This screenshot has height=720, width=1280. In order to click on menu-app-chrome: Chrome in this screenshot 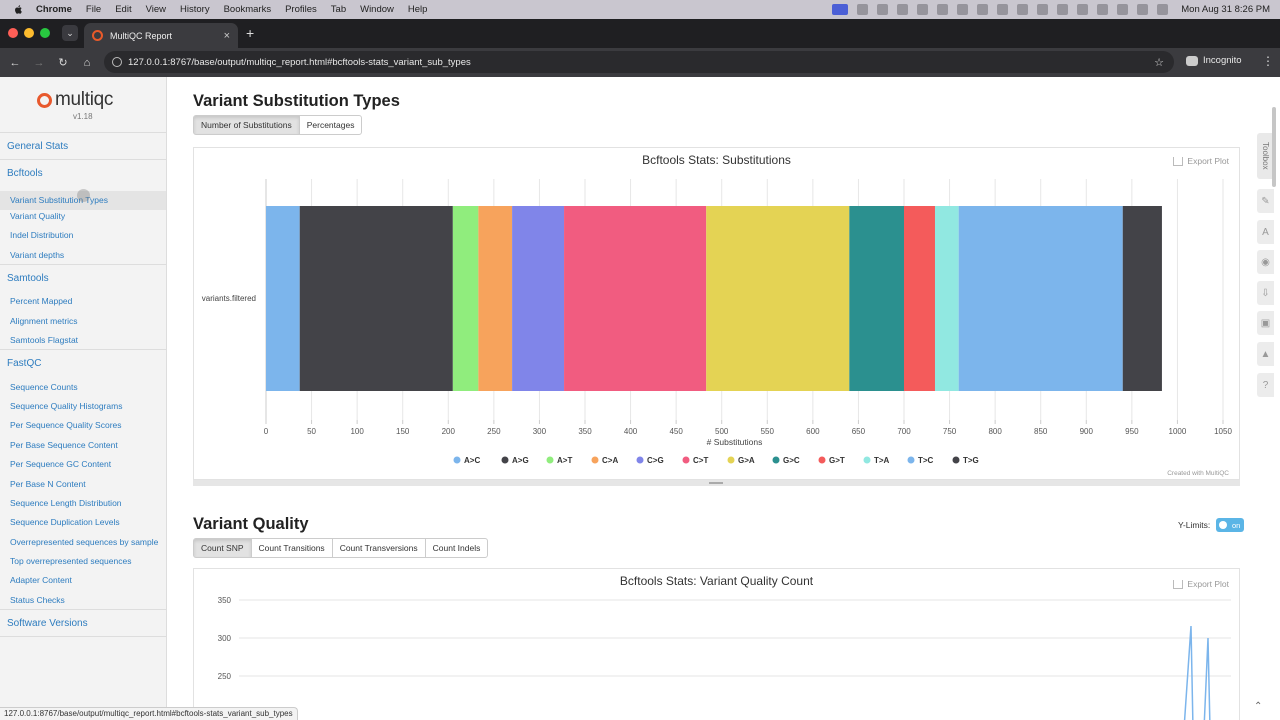, I will do `click(54, 9)`.